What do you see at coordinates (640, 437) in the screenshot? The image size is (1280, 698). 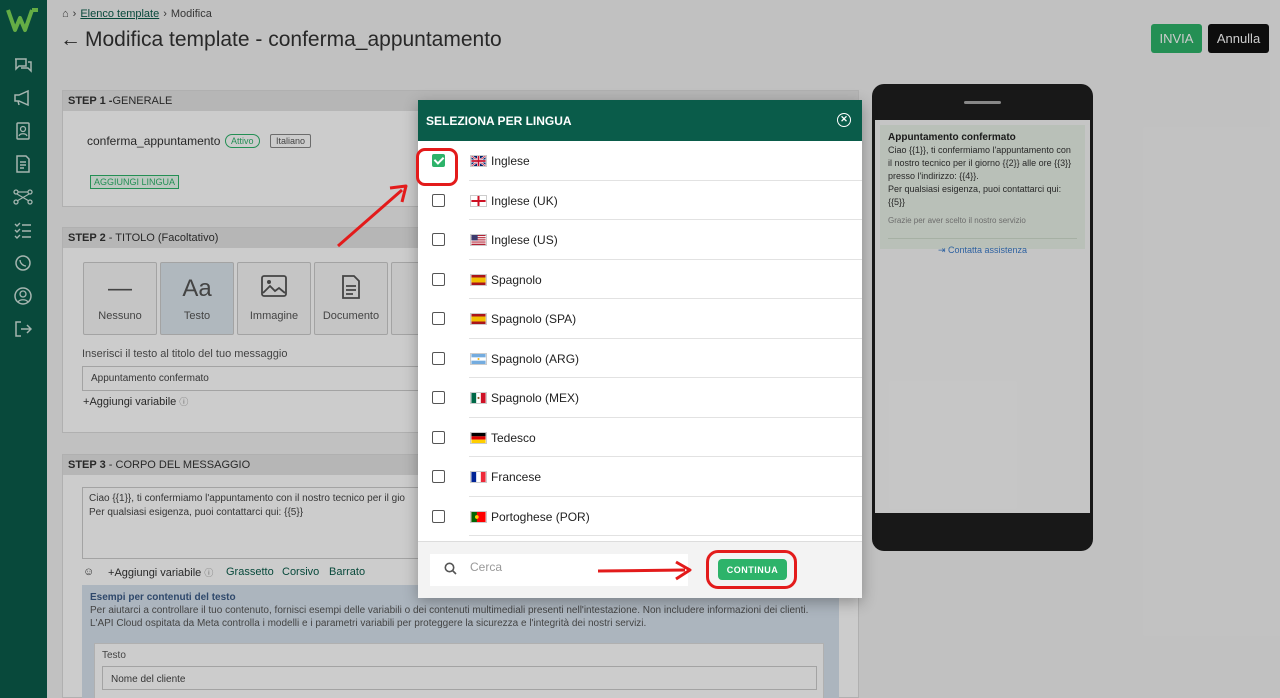 I see `language-row: Tedesco` at bounding box center [640, 437].